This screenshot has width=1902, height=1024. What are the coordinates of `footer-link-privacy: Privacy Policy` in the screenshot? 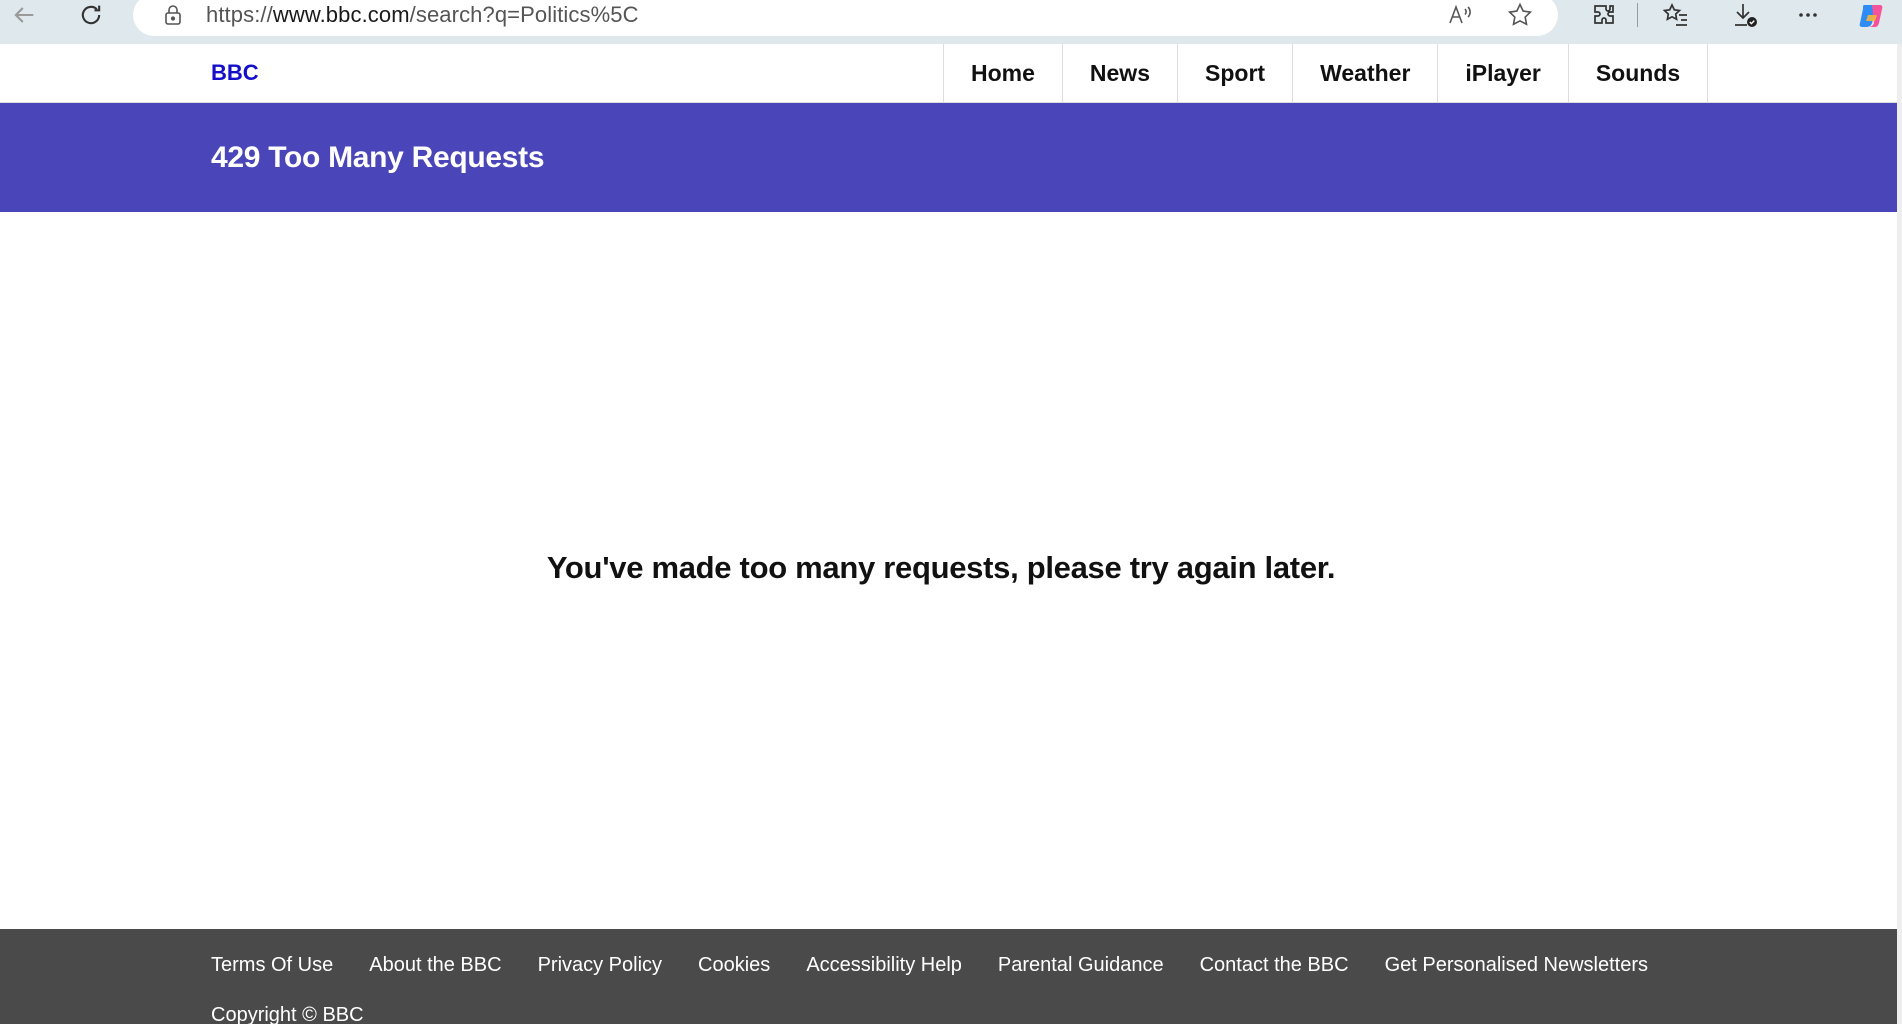 It's located at (600, 965).